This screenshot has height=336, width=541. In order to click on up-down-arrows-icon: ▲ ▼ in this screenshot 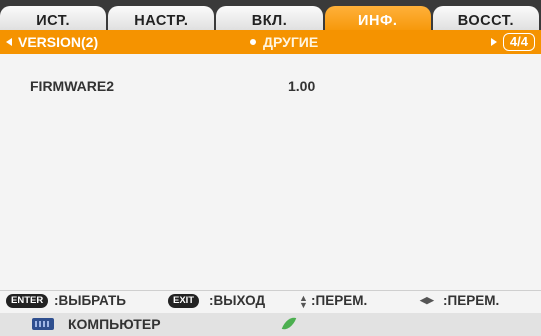, I will do `click(303, 301)`.